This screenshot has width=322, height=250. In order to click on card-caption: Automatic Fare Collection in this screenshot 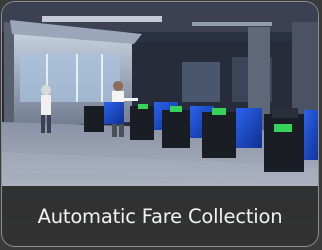, I will do `click(160, 216)`.